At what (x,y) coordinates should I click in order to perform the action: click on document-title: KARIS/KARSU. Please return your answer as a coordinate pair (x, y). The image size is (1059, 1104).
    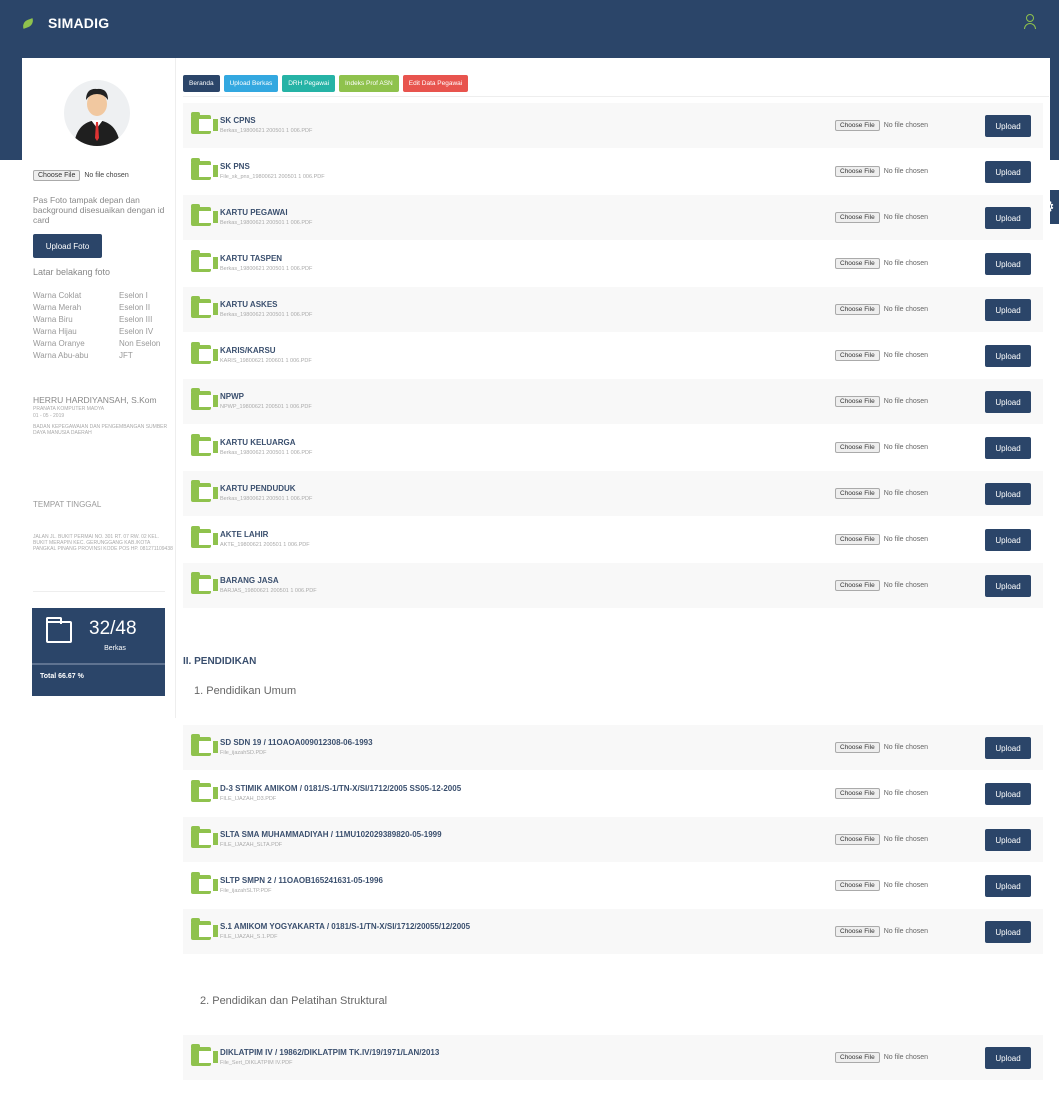
    Looking at the image, I should click on (248, 350).